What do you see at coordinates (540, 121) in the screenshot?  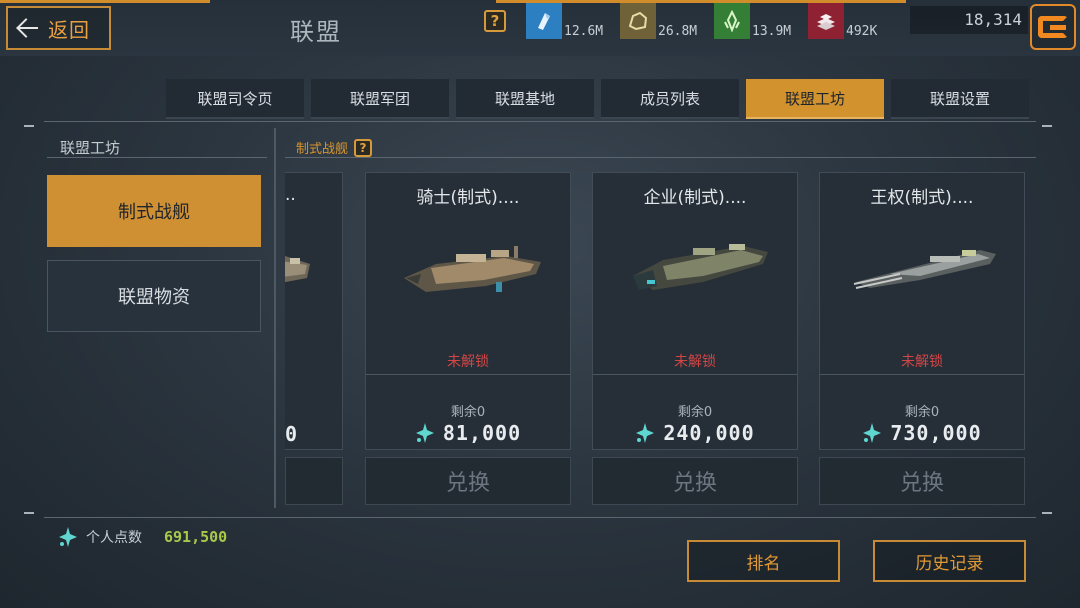 I see `panel-top-border` at bounding box center [540, 121].